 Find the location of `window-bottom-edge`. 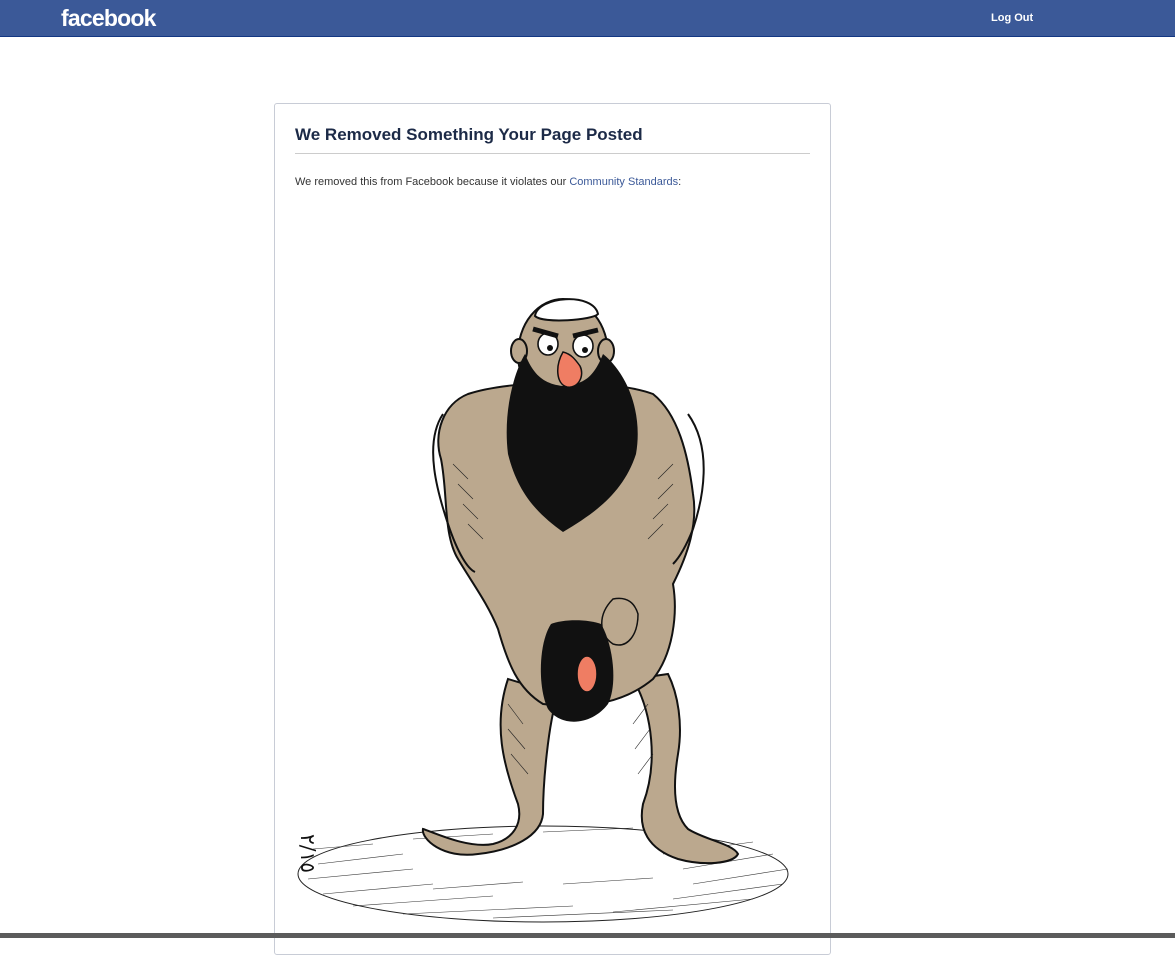

window-bottom-edge is located at coordinates (587, 935).